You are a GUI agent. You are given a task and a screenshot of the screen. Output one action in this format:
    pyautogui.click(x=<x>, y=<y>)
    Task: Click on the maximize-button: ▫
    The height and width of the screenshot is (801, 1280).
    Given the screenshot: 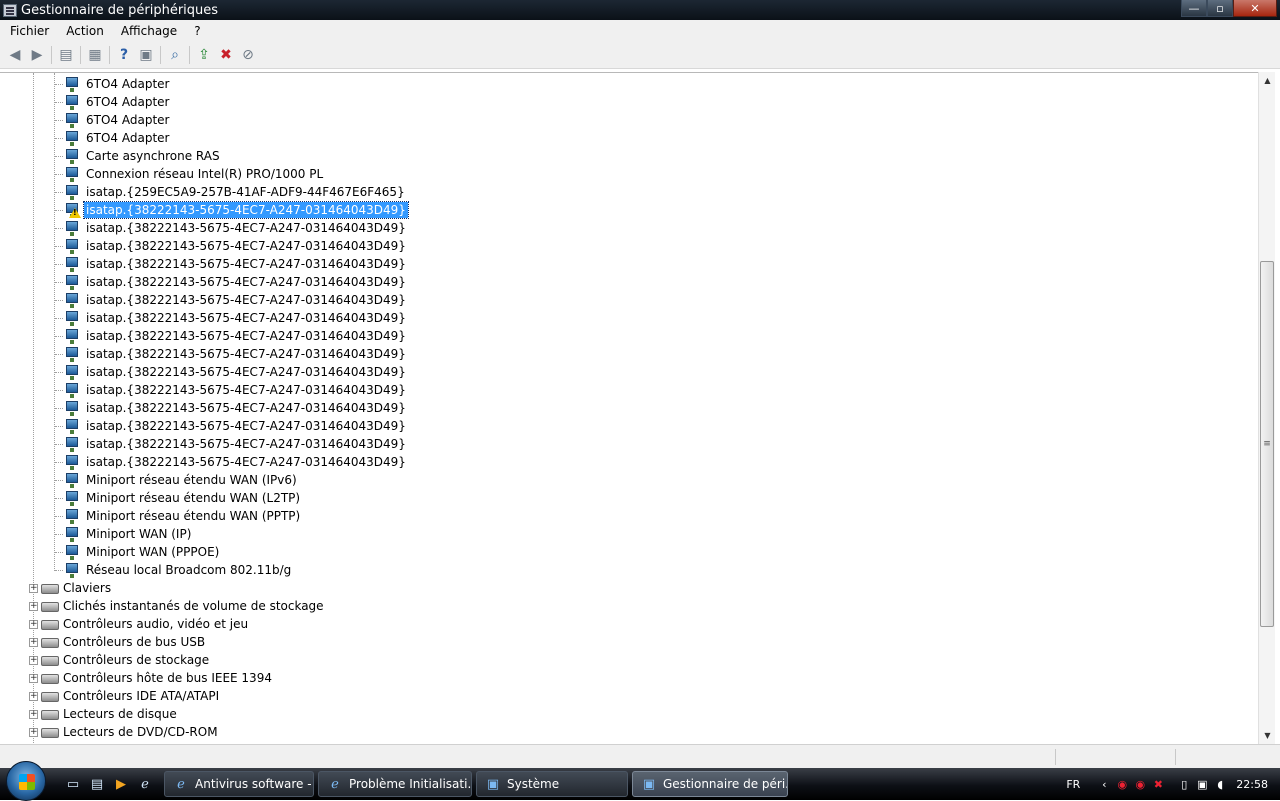 What is the action you would take?
    pyautogui.click(x=1220, y=8)
    